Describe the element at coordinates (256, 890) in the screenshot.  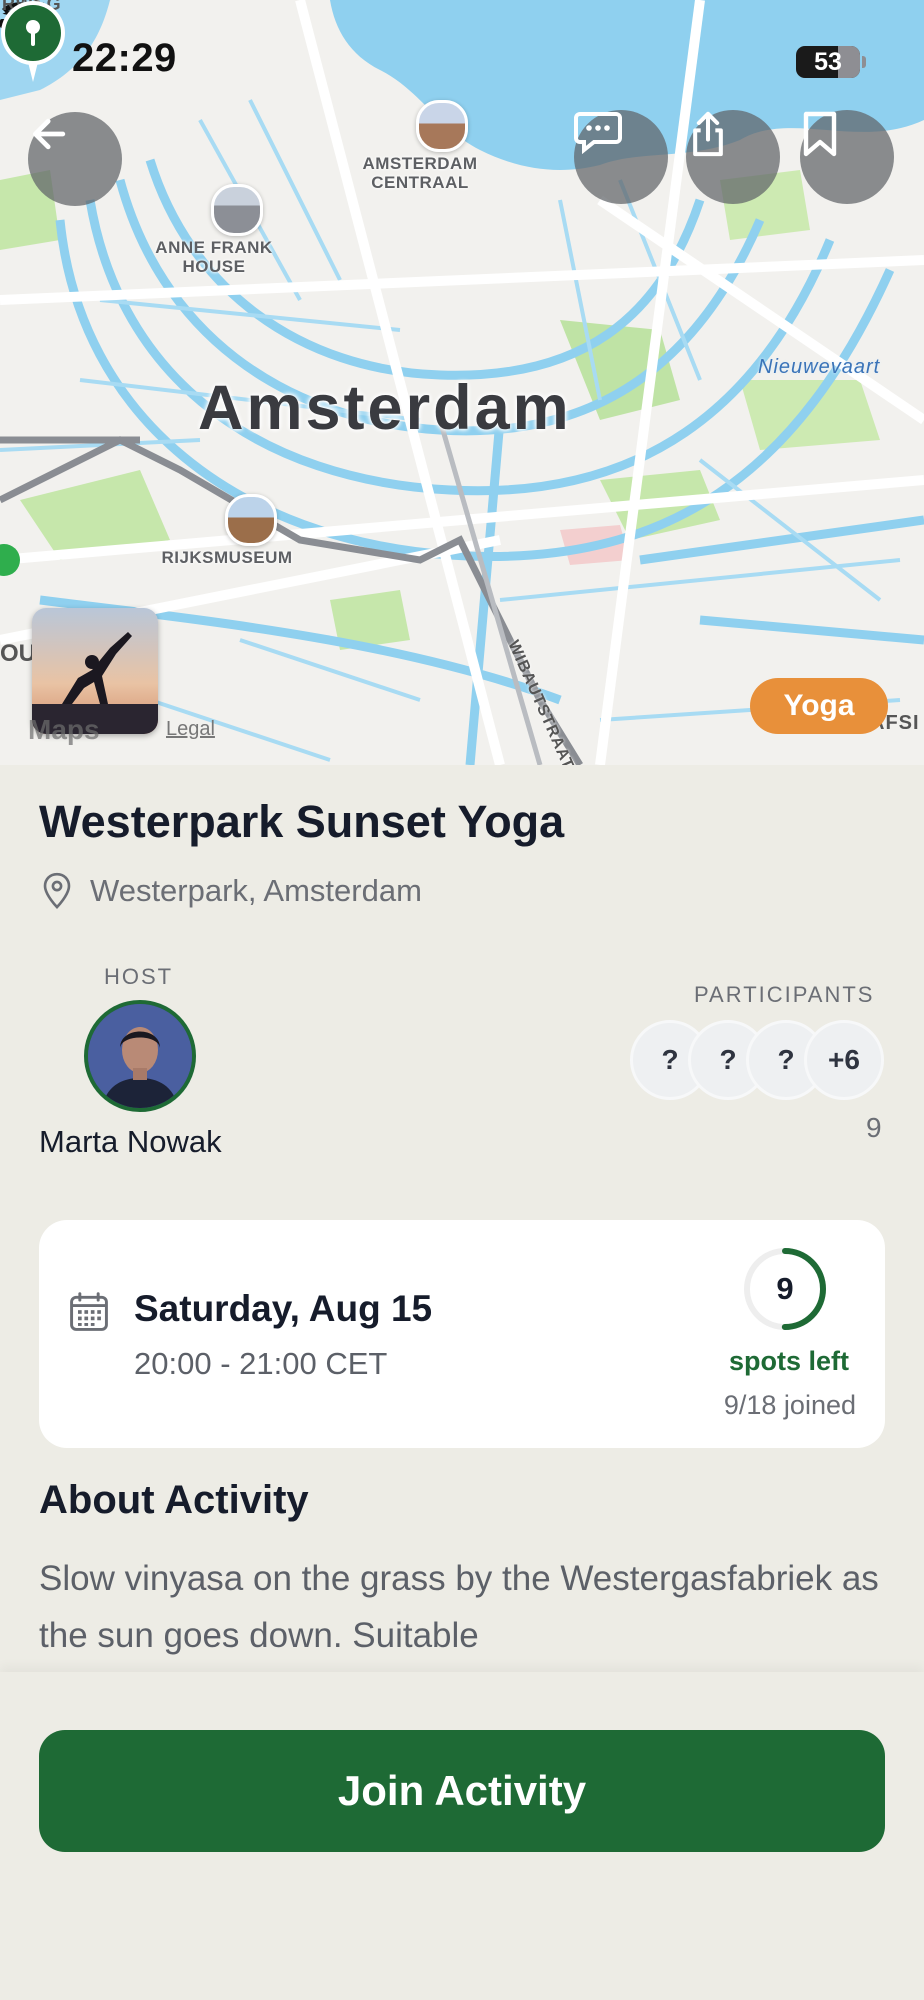
I see `location-text: Westerpark, Amsterdam` at that location.